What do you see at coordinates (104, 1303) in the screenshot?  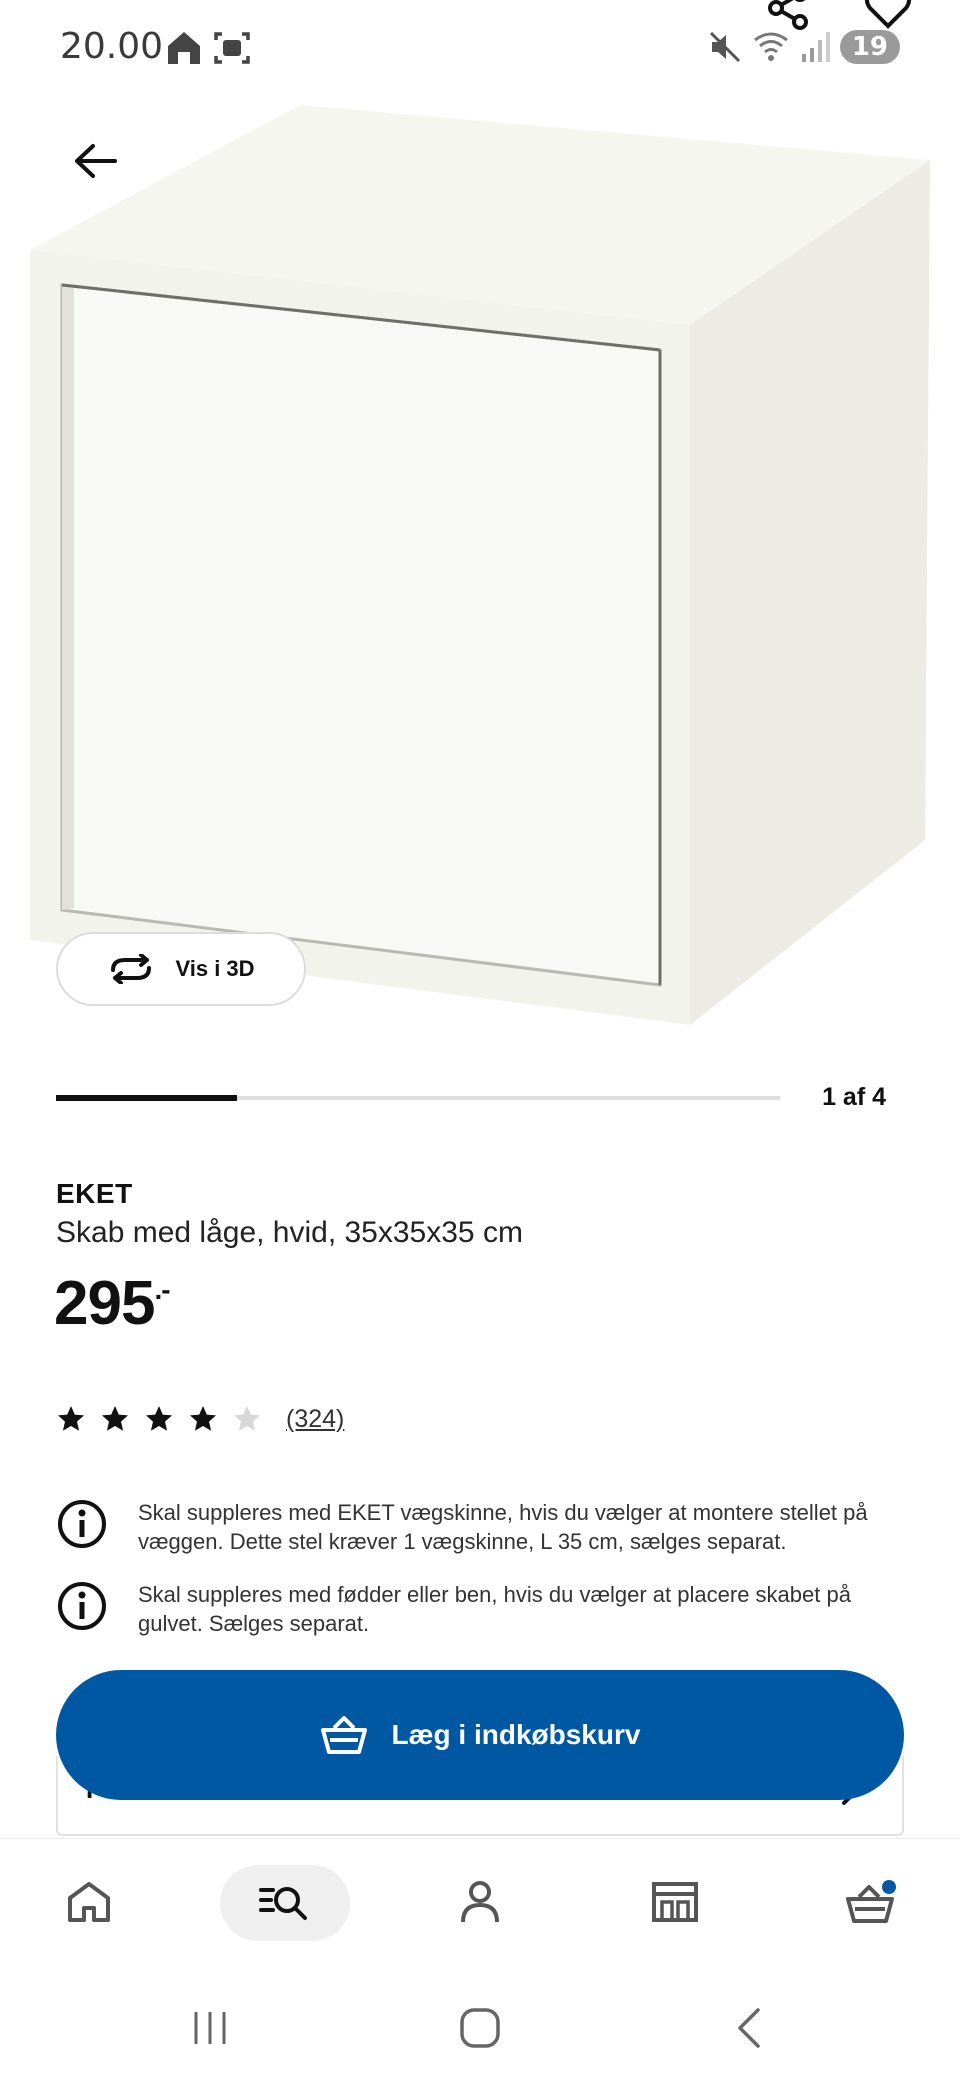 I see `price-value: 295` at bounding box center [104, 1303].